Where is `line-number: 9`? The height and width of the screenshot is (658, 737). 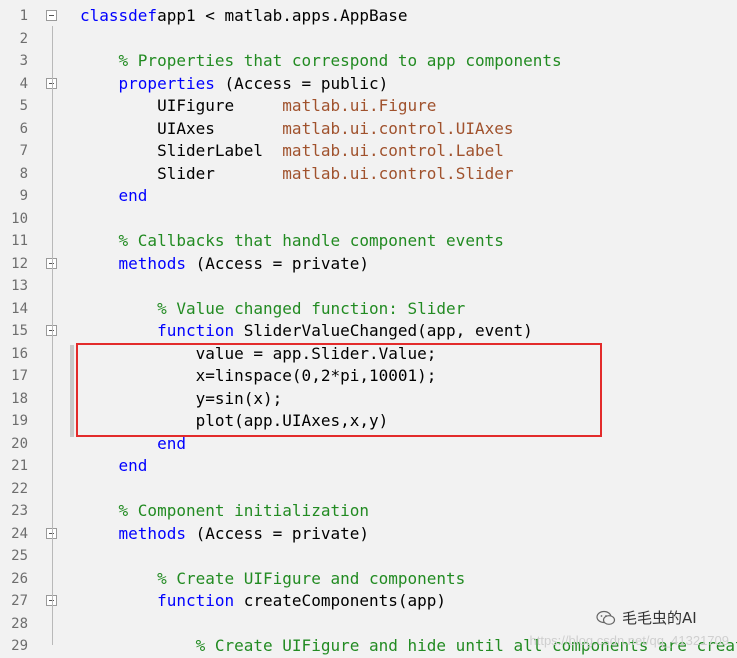 line-number: 9 is located at coordinates (23, 196).